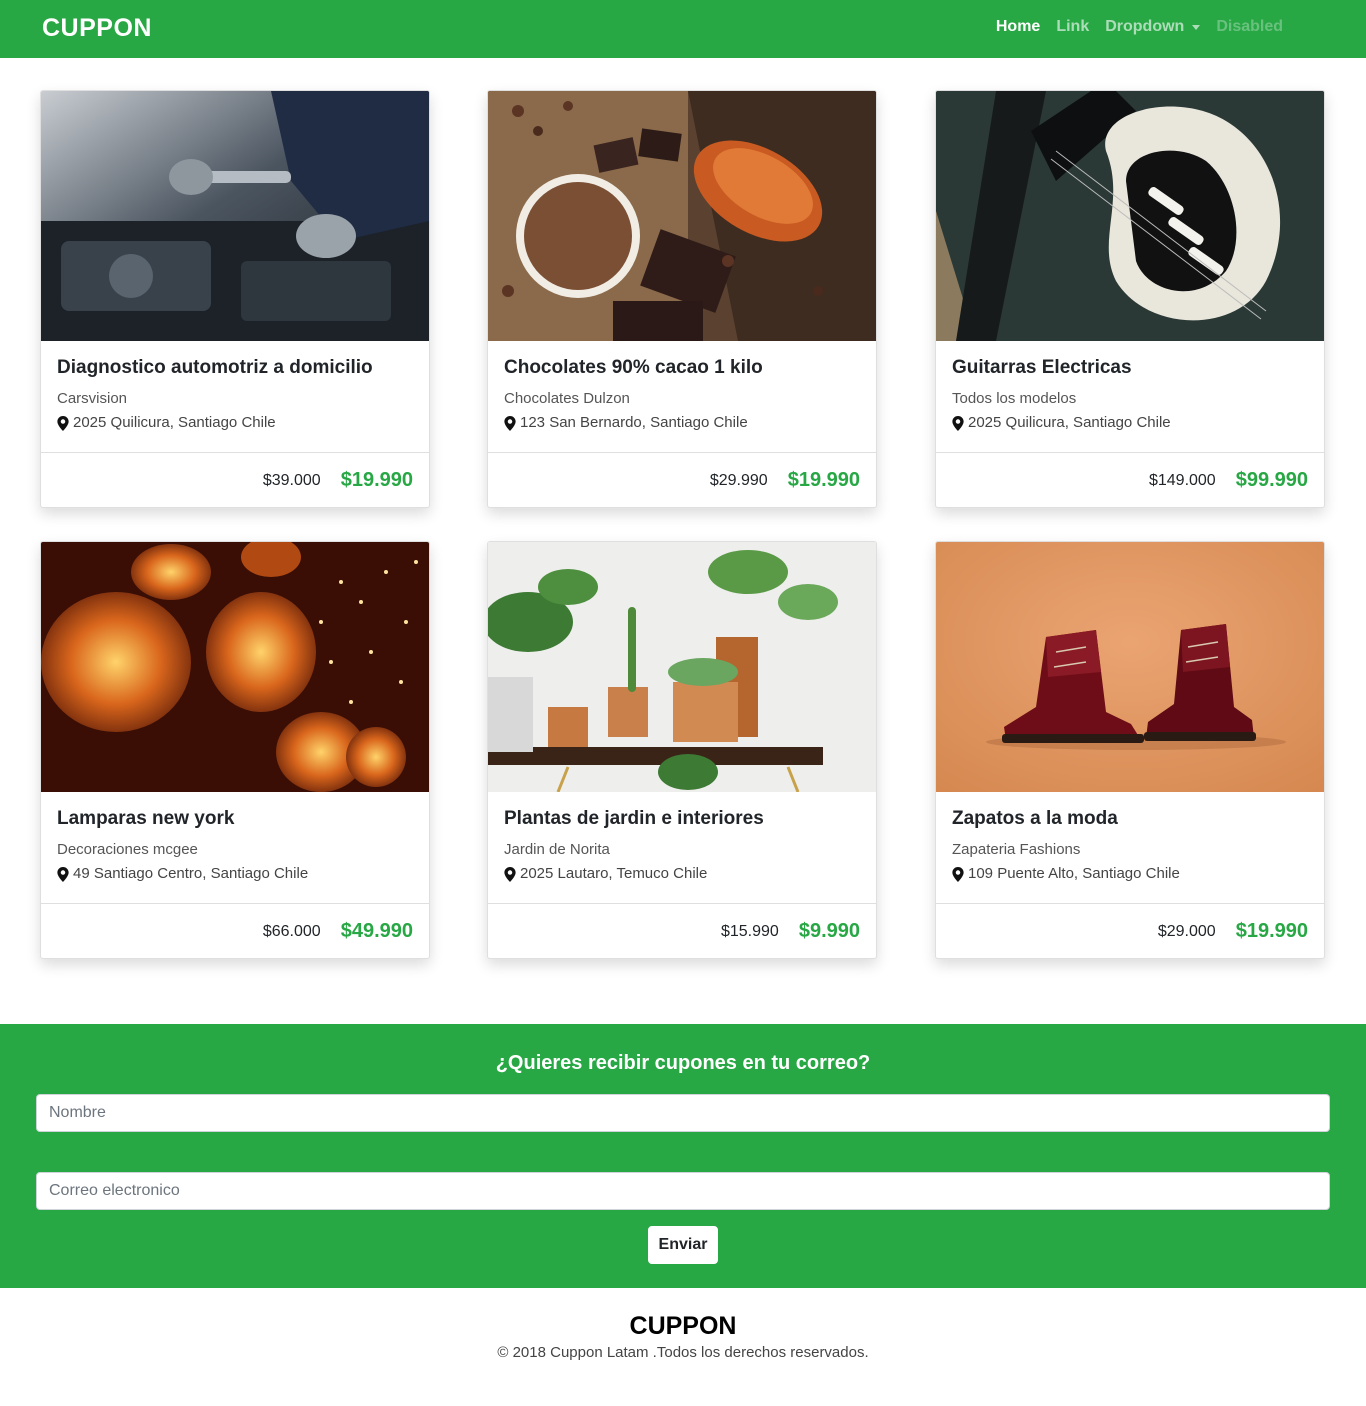  Describe the element at coordinates (1016, 849) in the screenshot. I see `card-company: Zapateria Fashions` at that location.